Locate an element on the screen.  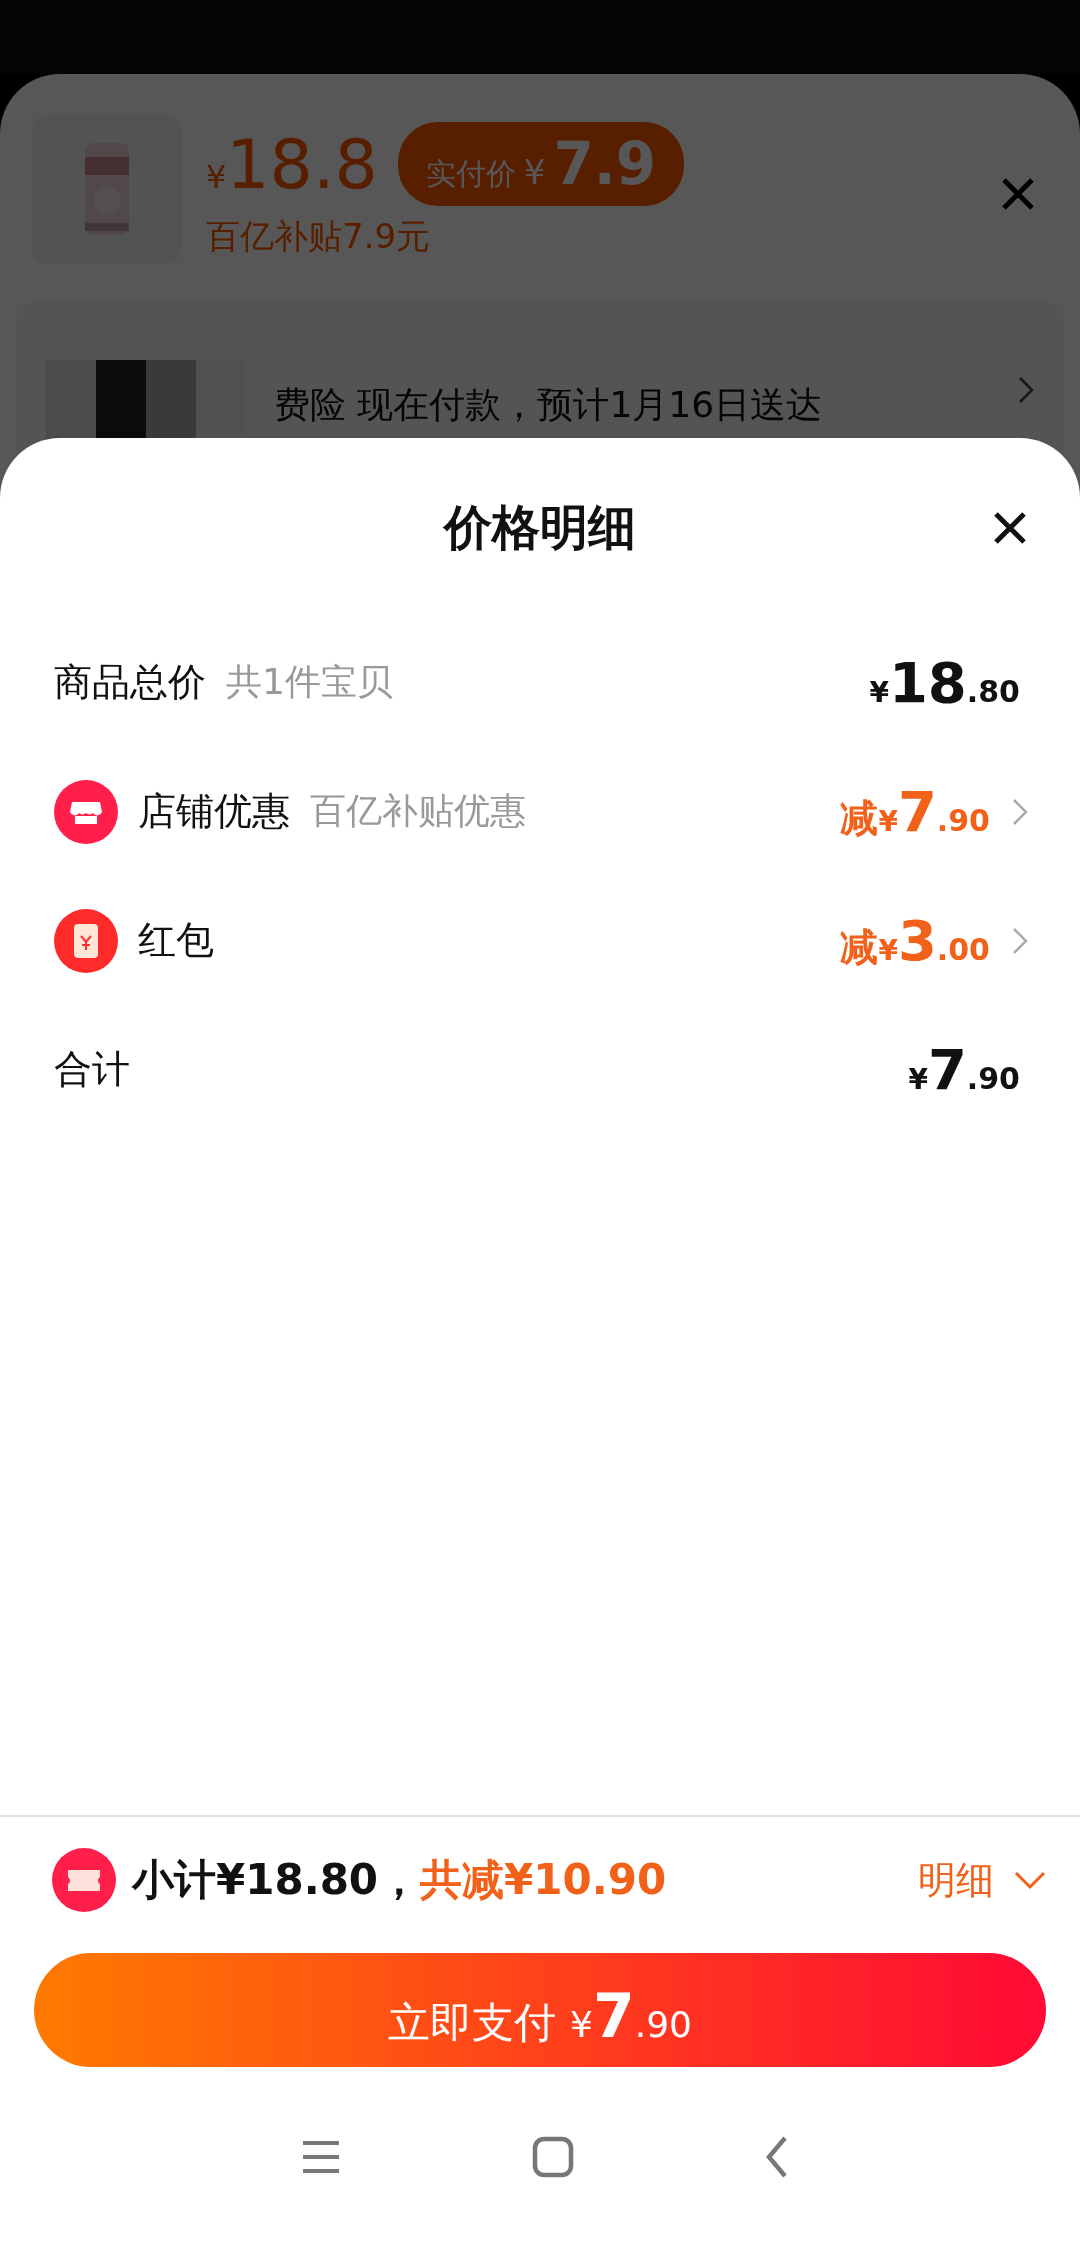
details-toggle: 明细 is located at coordinates (982, 1880).